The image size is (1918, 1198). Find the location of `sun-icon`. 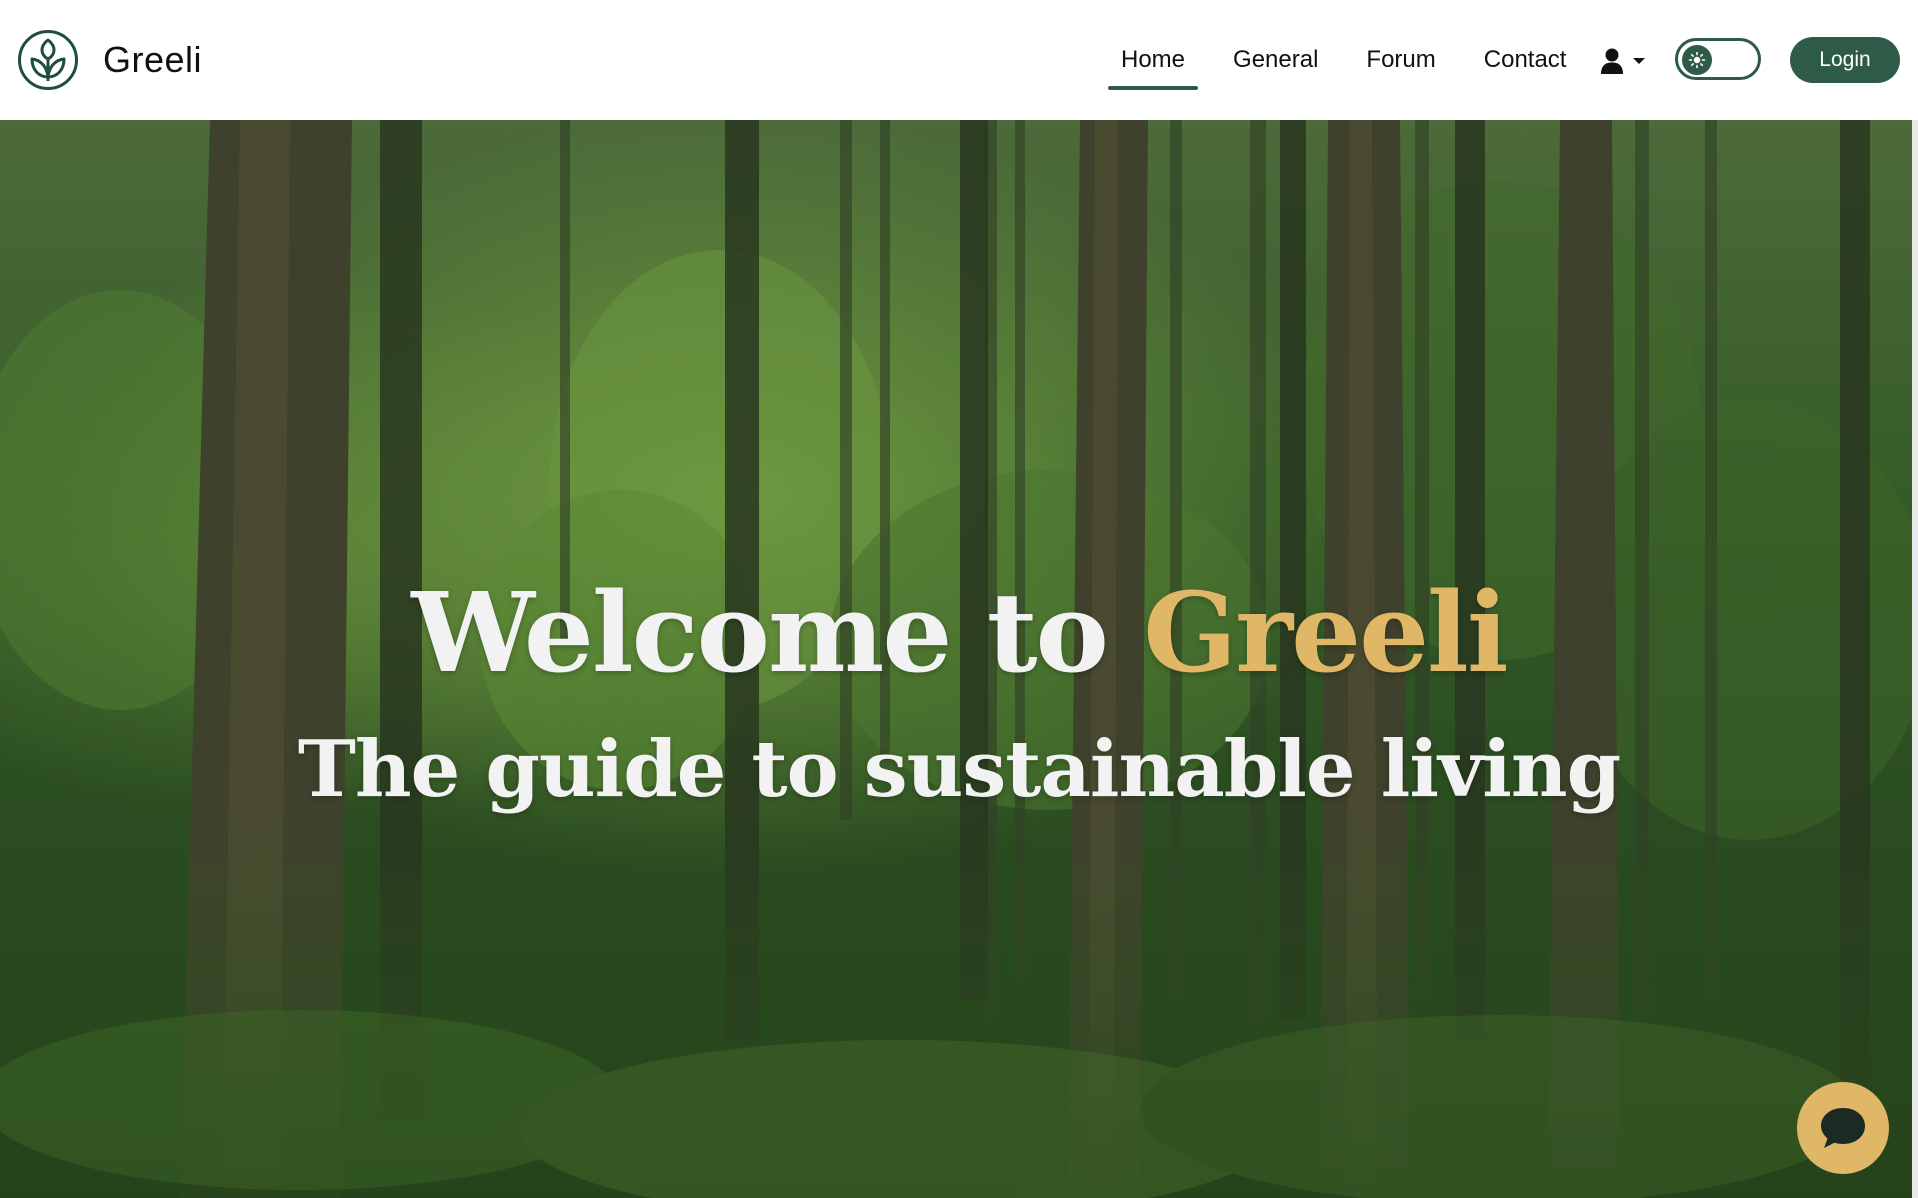

sun-icon is located at coordinates (1697, 60).